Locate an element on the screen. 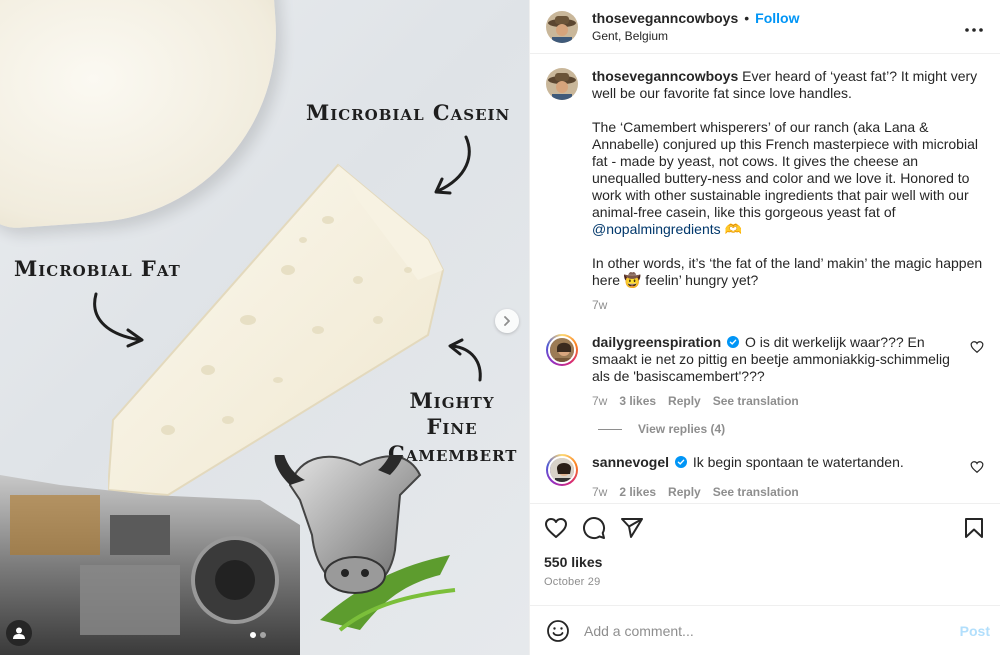  next-slide-button is located at coordinates (507, 321).